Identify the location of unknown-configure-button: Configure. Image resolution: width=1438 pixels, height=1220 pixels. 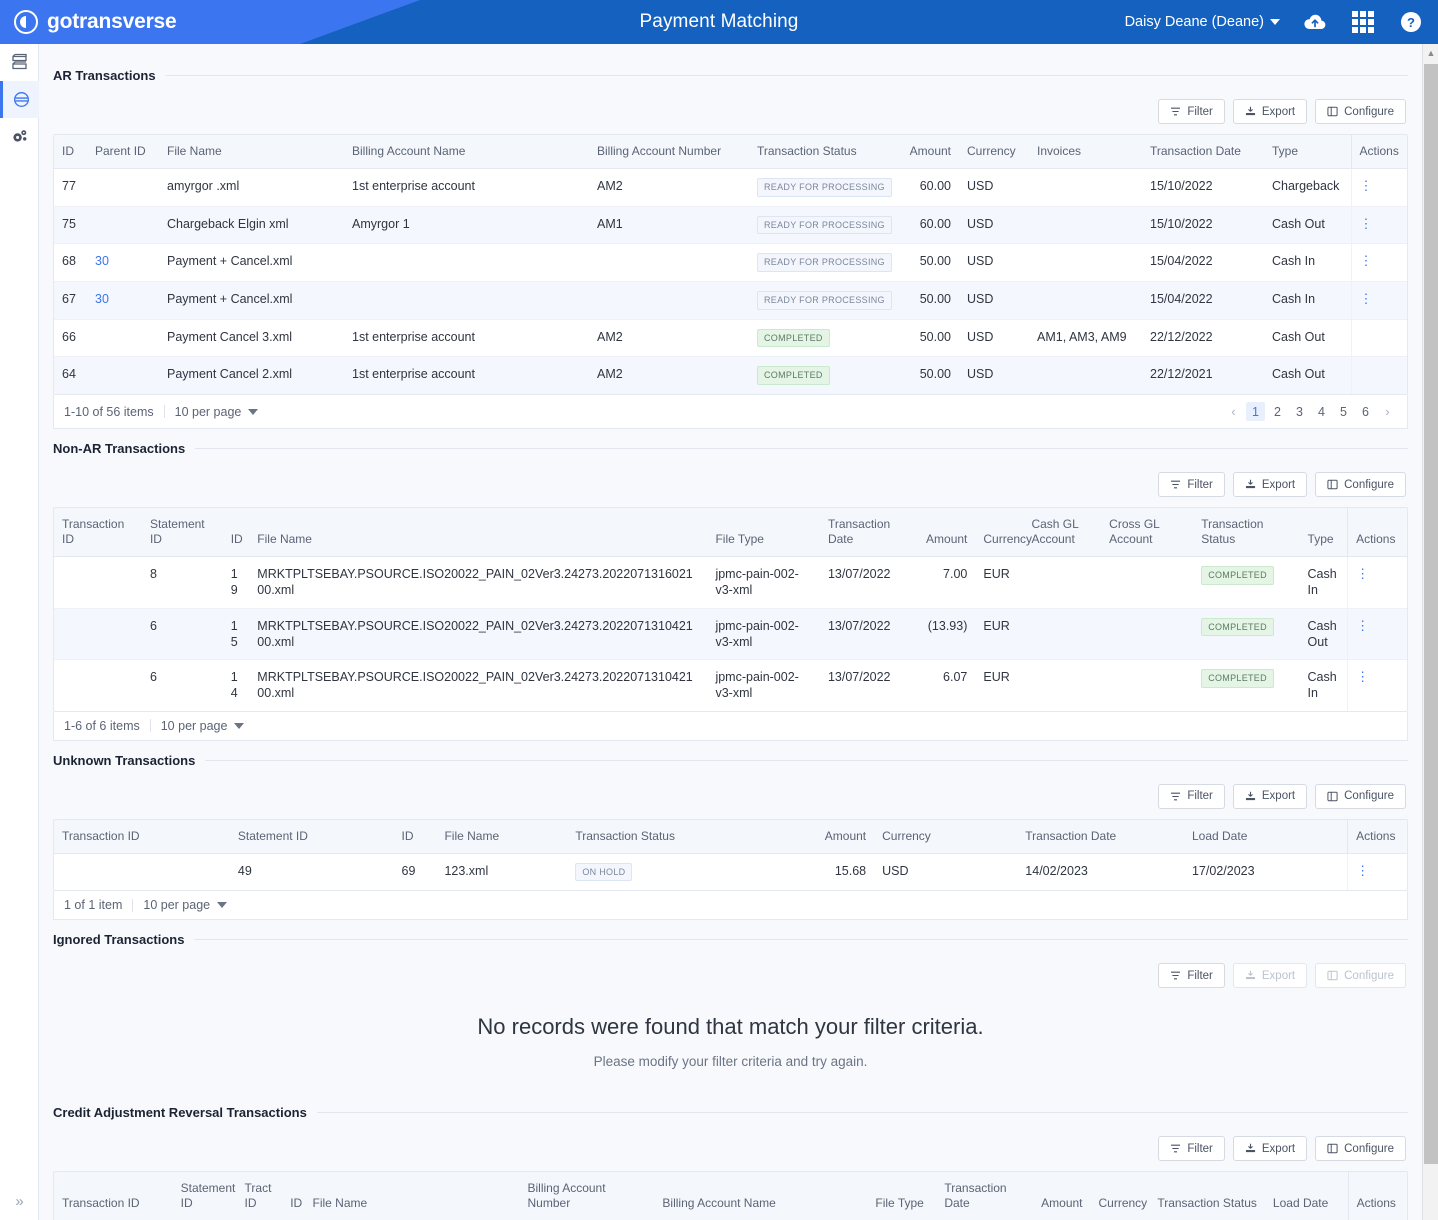
(1360, 796).